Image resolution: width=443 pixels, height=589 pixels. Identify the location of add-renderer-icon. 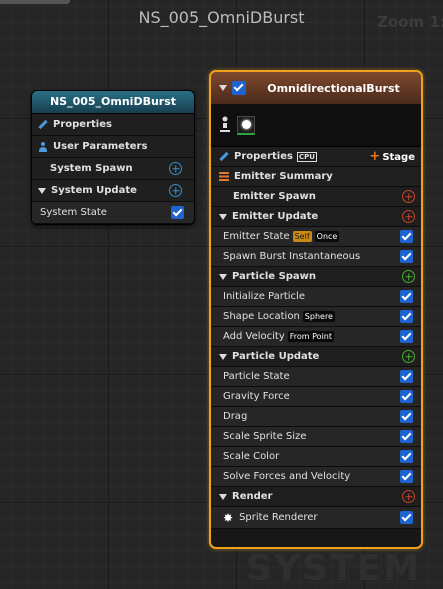
(408, 496).